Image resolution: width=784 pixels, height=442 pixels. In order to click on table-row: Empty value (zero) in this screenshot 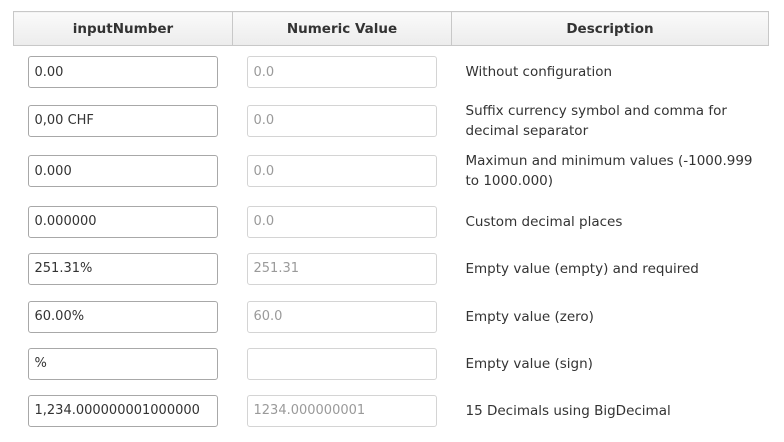, I will do `click(391, 316)`.